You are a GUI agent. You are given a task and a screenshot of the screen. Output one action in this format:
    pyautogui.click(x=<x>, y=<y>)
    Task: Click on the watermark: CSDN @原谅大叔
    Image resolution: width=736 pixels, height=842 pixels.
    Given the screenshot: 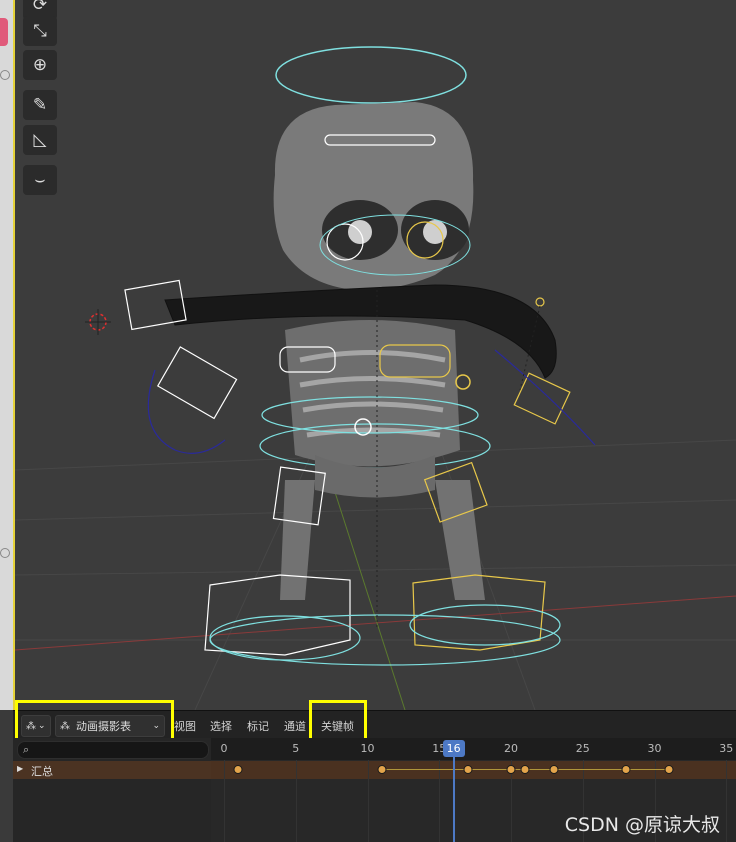 What is the action you would take?
    pyautogui.click(x=642, y=825)
    